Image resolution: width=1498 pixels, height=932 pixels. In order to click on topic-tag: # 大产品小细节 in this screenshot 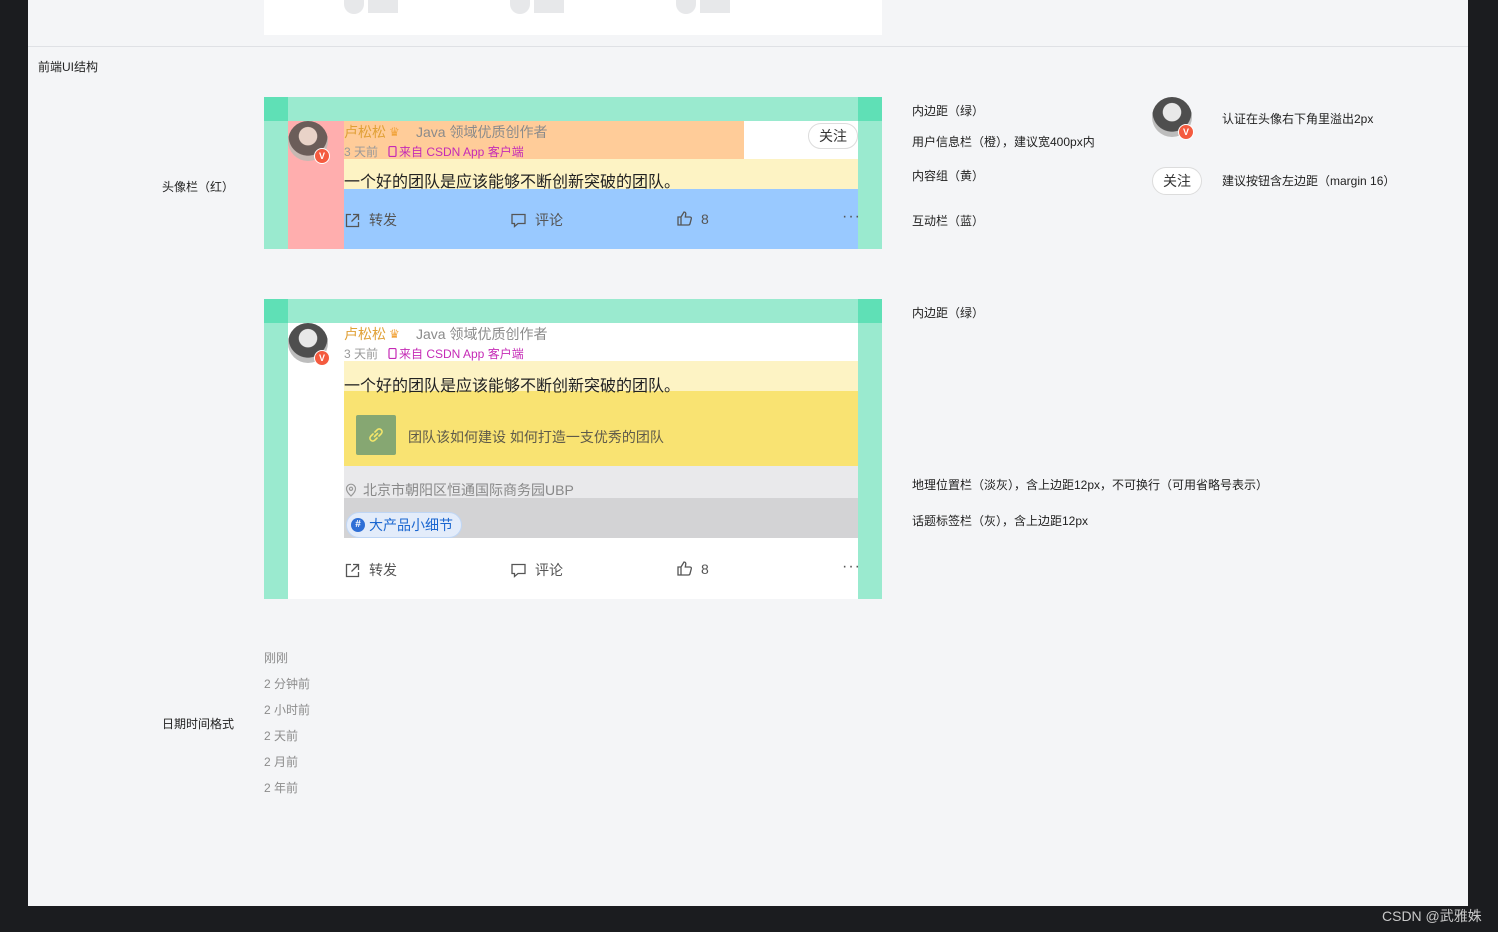, I will do `click(404, 525)`.